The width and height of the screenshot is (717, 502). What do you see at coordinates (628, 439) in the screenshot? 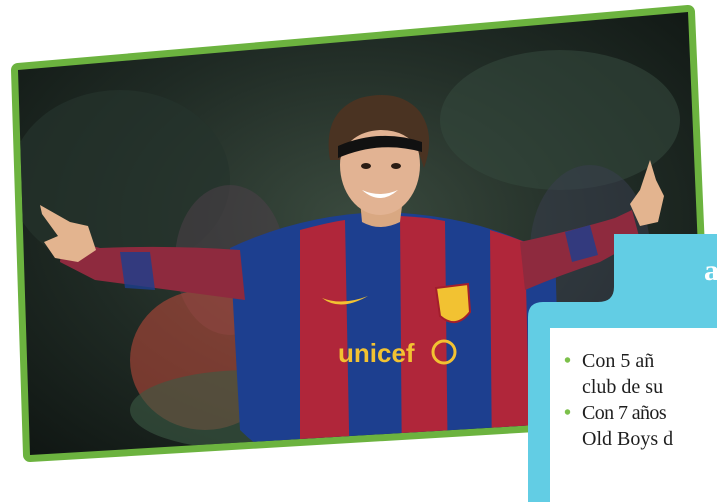
I see `list-item-line2: Old Boys d` at bounding box center [628, 439].